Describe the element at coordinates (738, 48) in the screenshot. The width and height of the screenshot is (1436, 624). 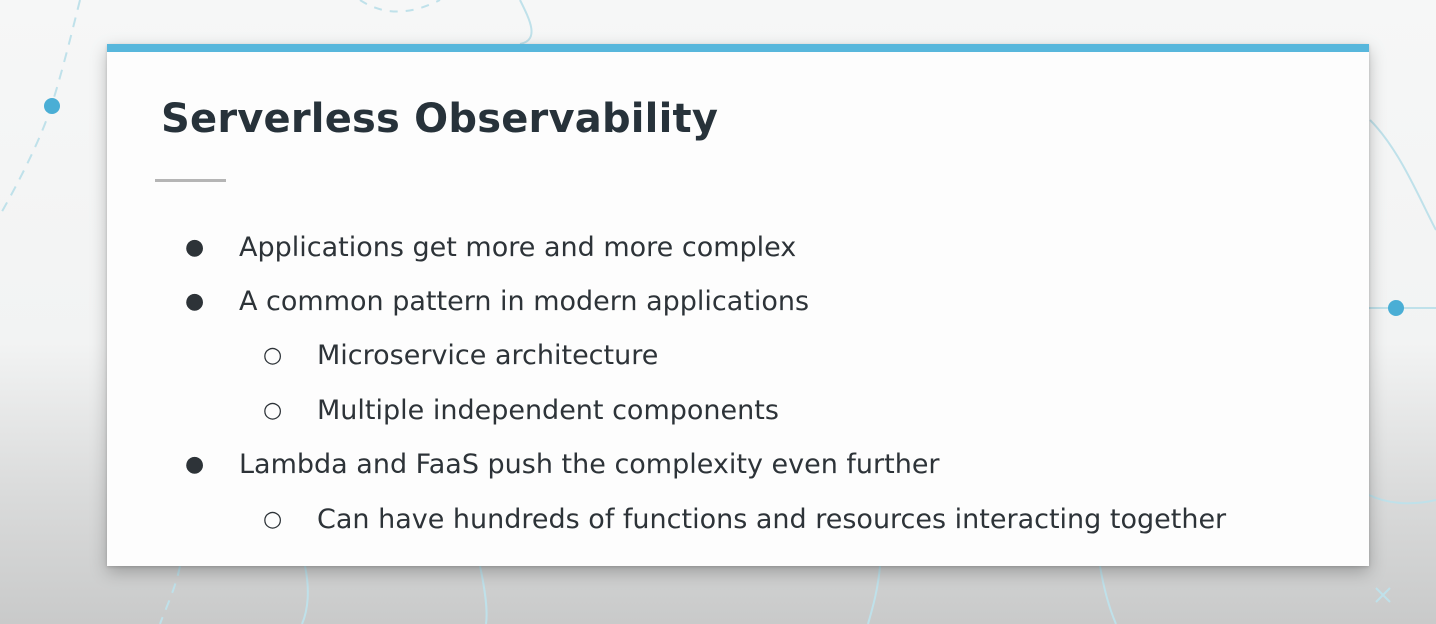
I see `slide-accent-bar` at that location.